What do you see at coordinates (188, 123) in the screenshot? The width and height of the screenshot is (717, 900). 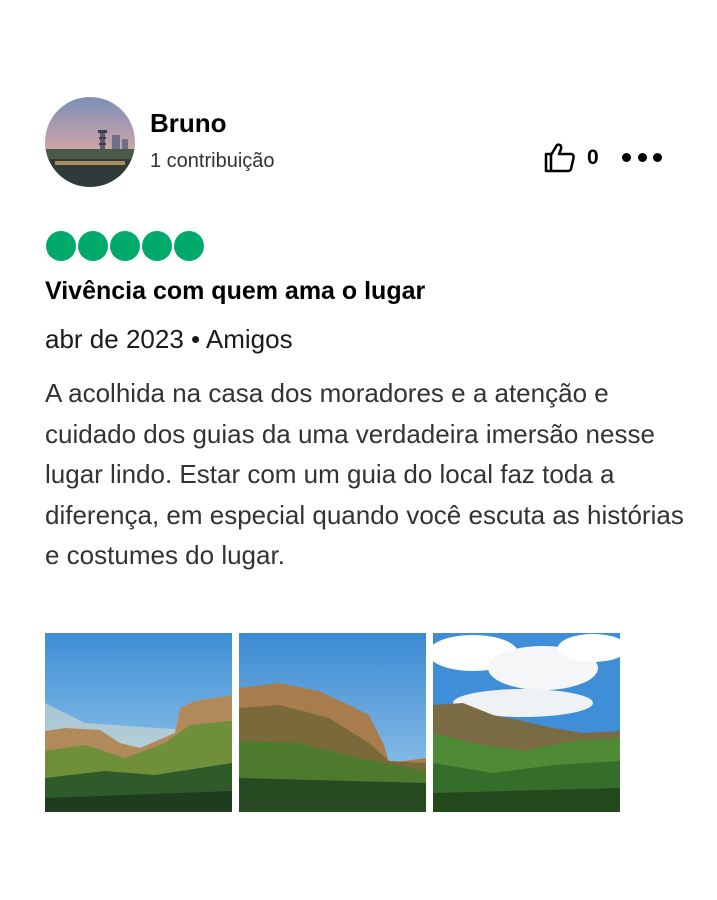 I see `user-name: Bruno` at bounding box center [188, 123].